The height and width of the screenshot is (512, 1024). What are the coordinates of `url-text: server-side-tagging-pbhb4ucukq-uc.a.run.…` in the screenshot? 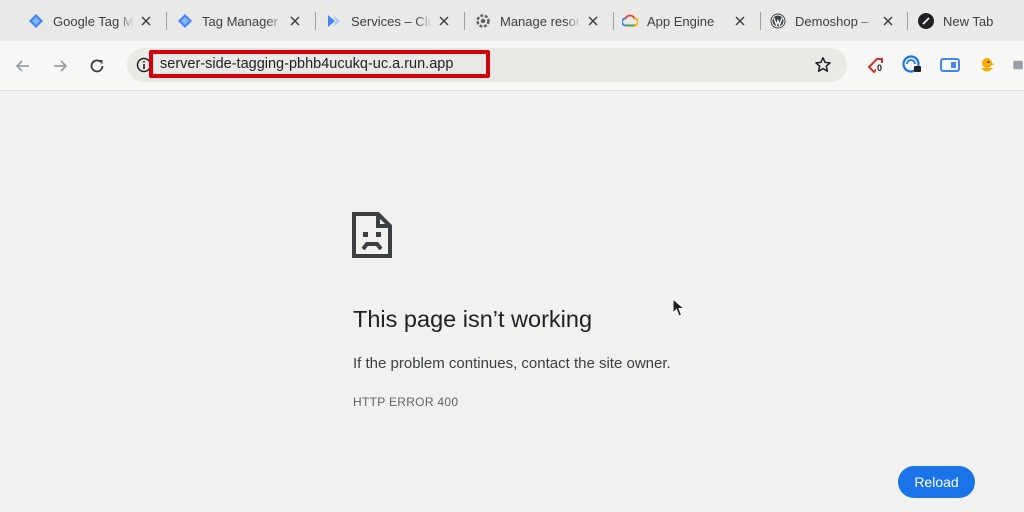 It's located at (306, 64).